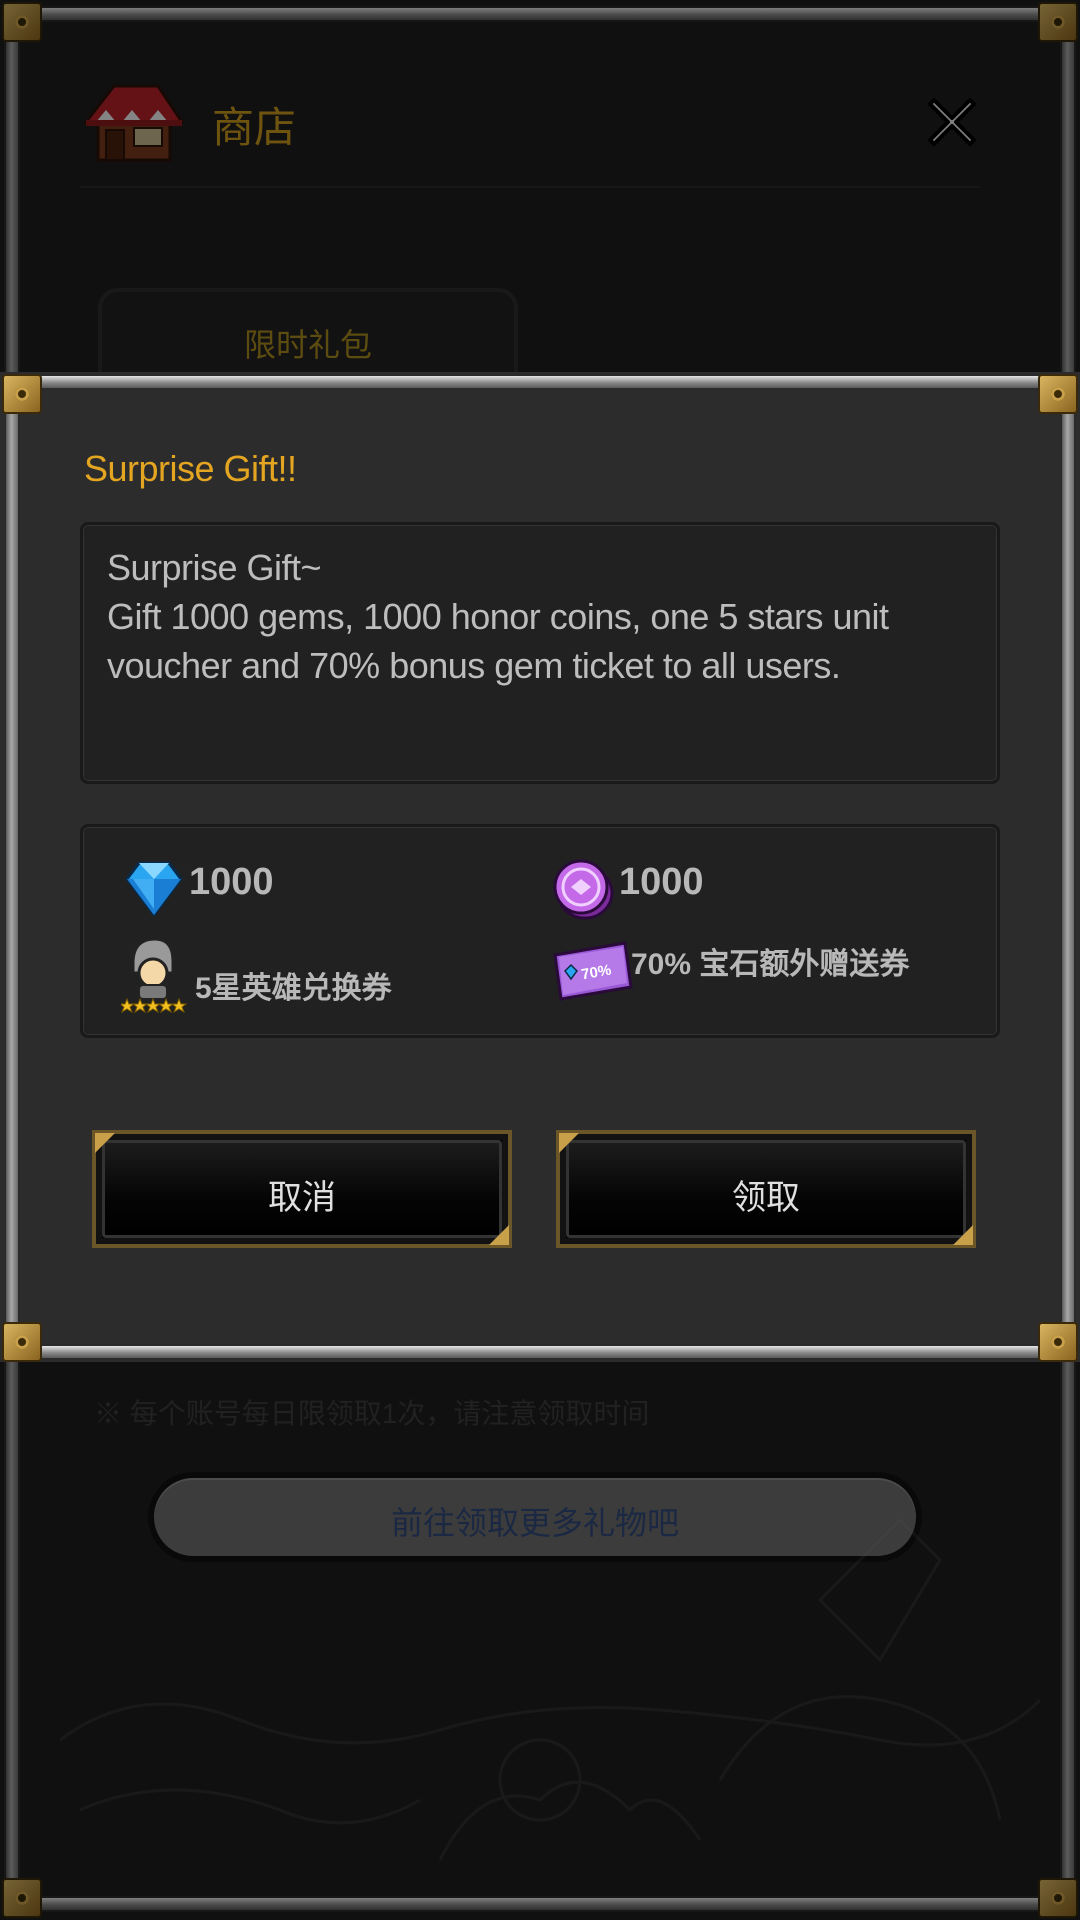  Describe the element at coordinates (593, 971) in the screenshot. I see `bonus-ticket-icon: 70%` at that location.